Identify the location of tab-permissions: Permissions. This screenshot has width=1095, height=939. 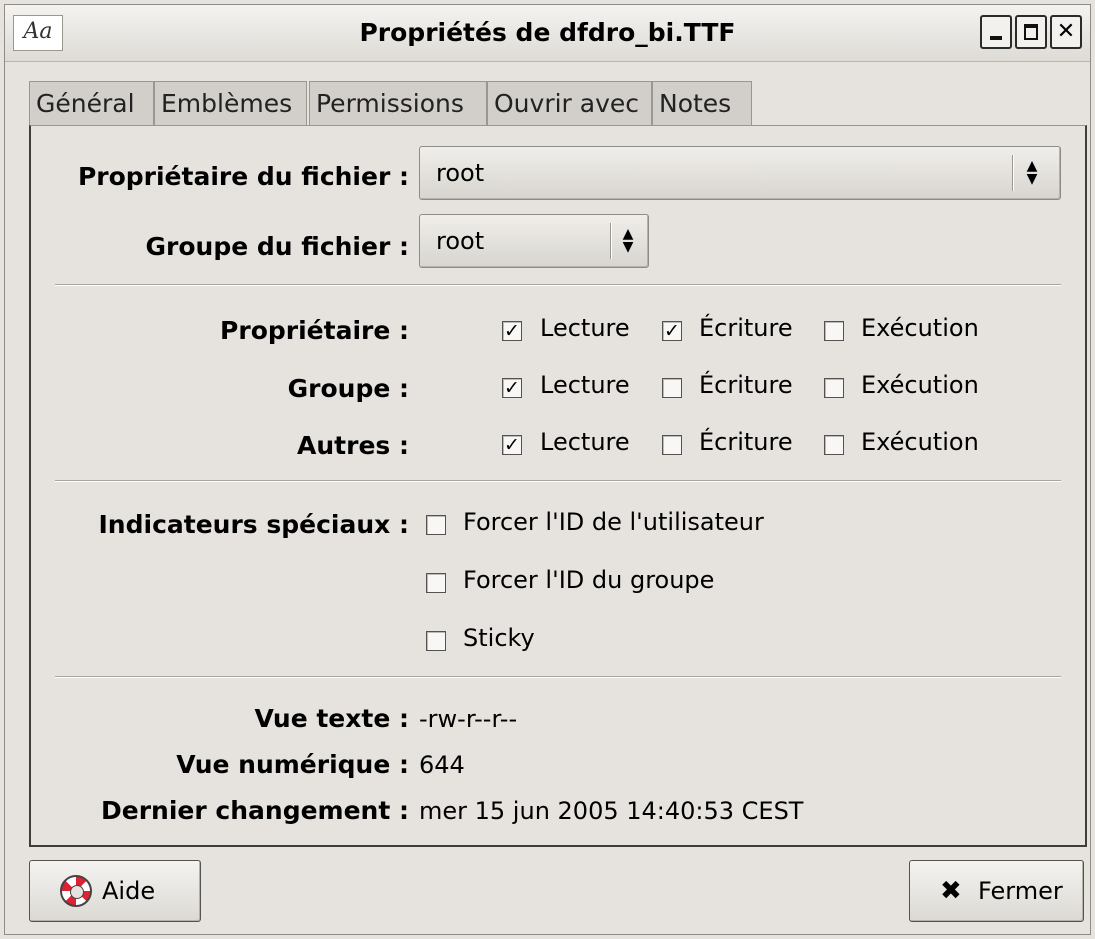
(398, 103).